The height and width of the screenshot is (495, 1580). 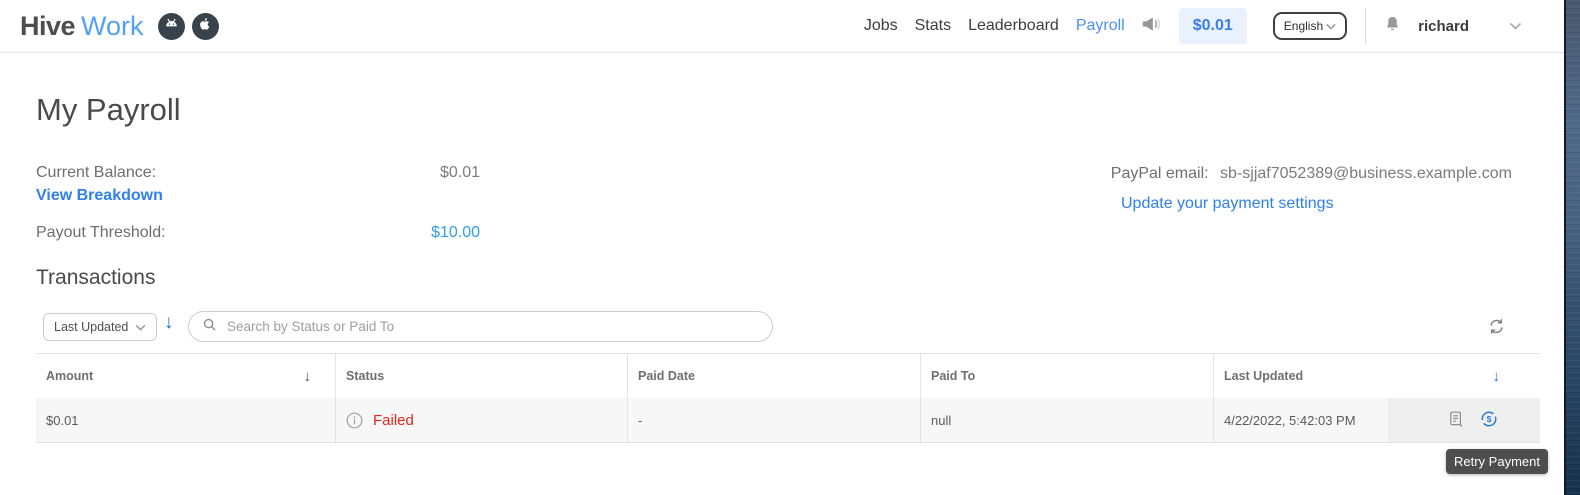 What do you see at coordinates (455, 232) in the screenshot?
I see `payout-threshold-value: $10.00` at bounding box center [455, 232].